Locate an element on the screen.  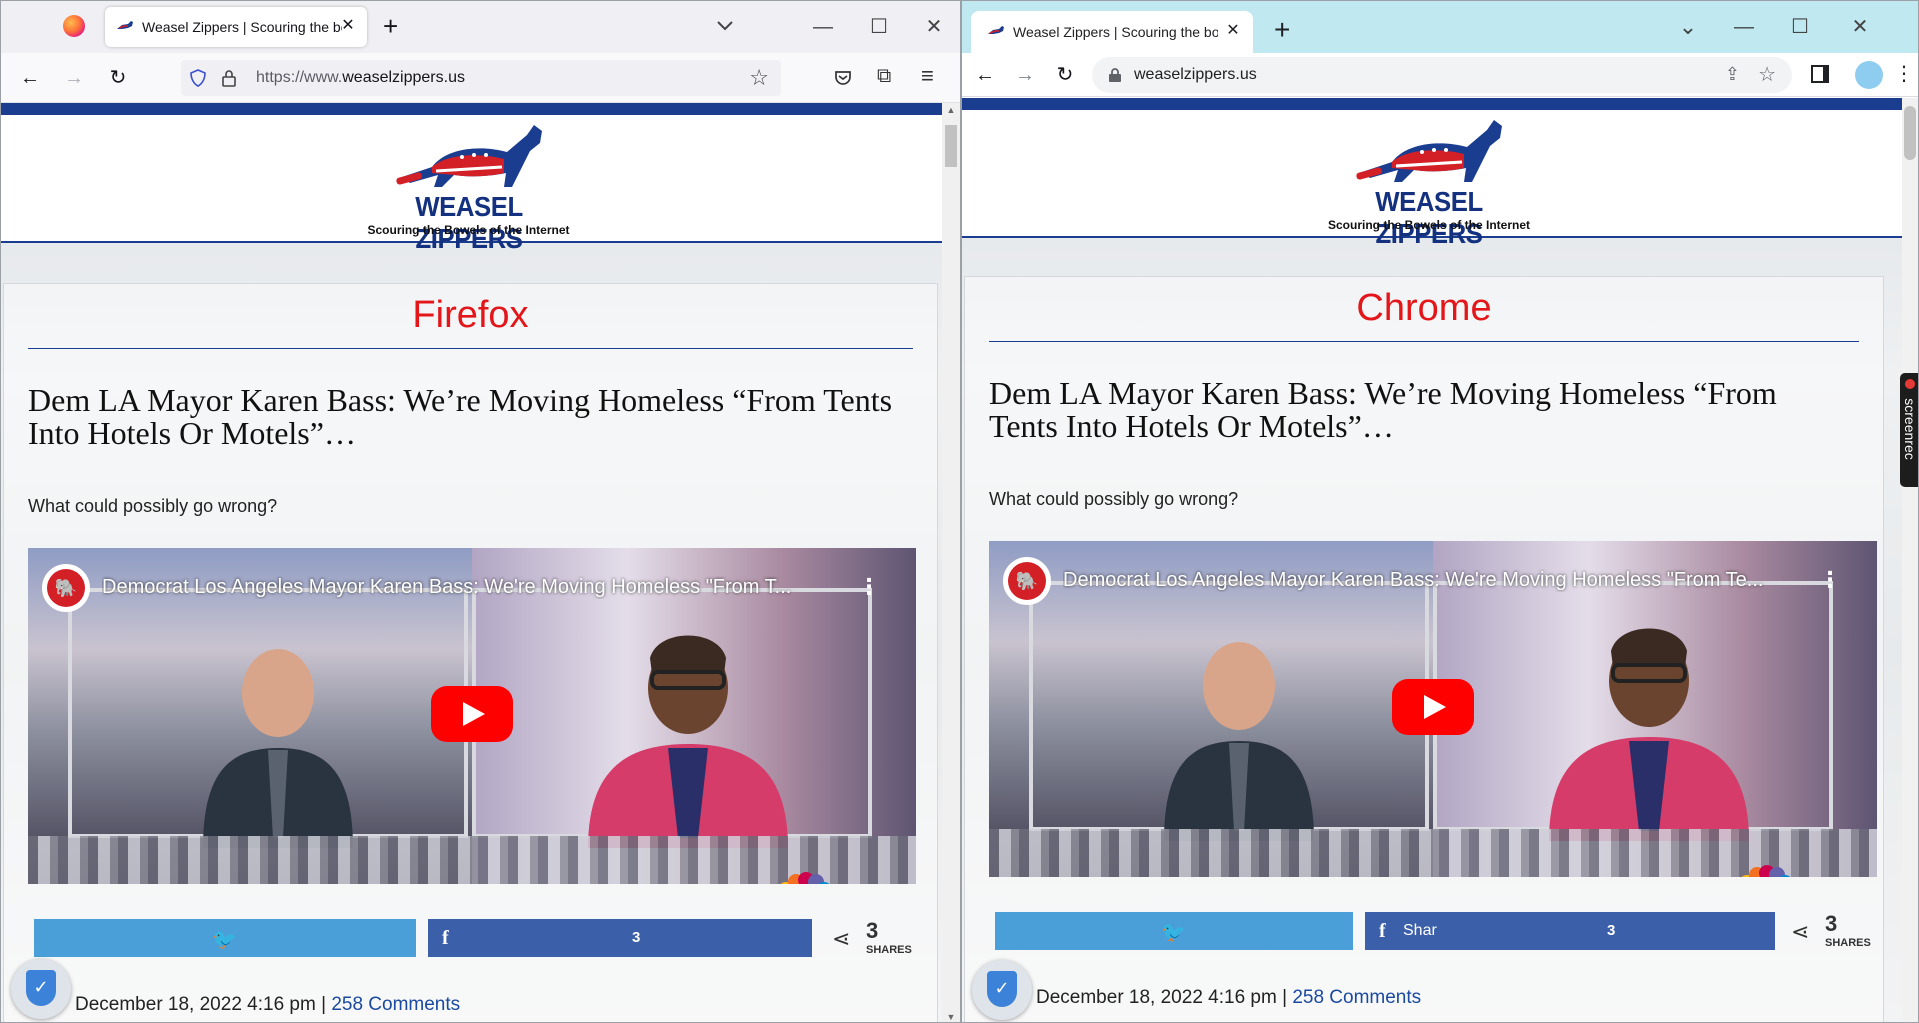
share-page-icon: ⇪ is located at coordinates (1732, 74).